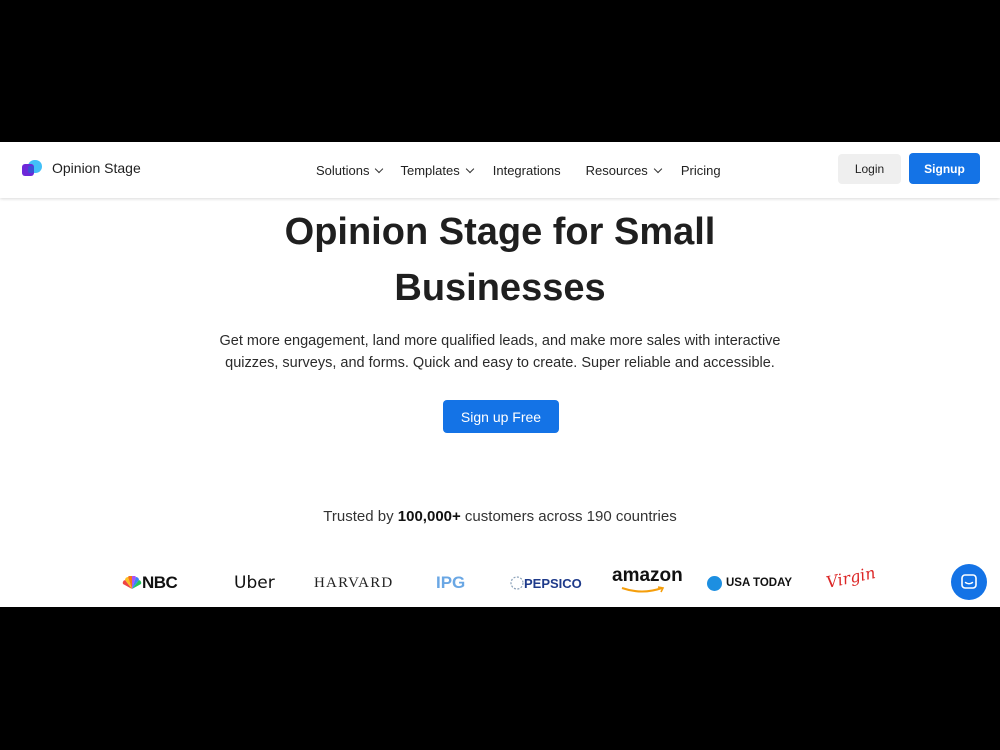  I want to click on chat-bubble-icon, so click(969, 581).